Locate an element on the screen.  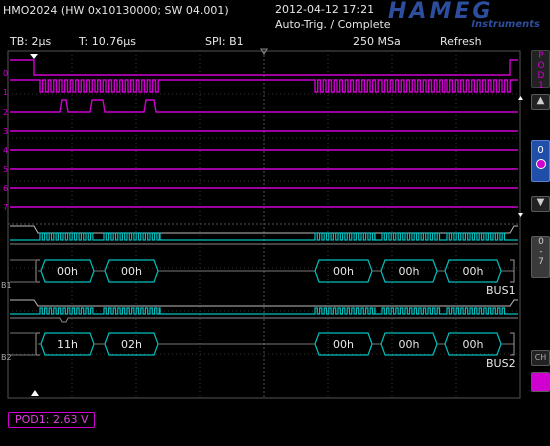
channel-label-5: 5 is located at coordinates (6, 169).